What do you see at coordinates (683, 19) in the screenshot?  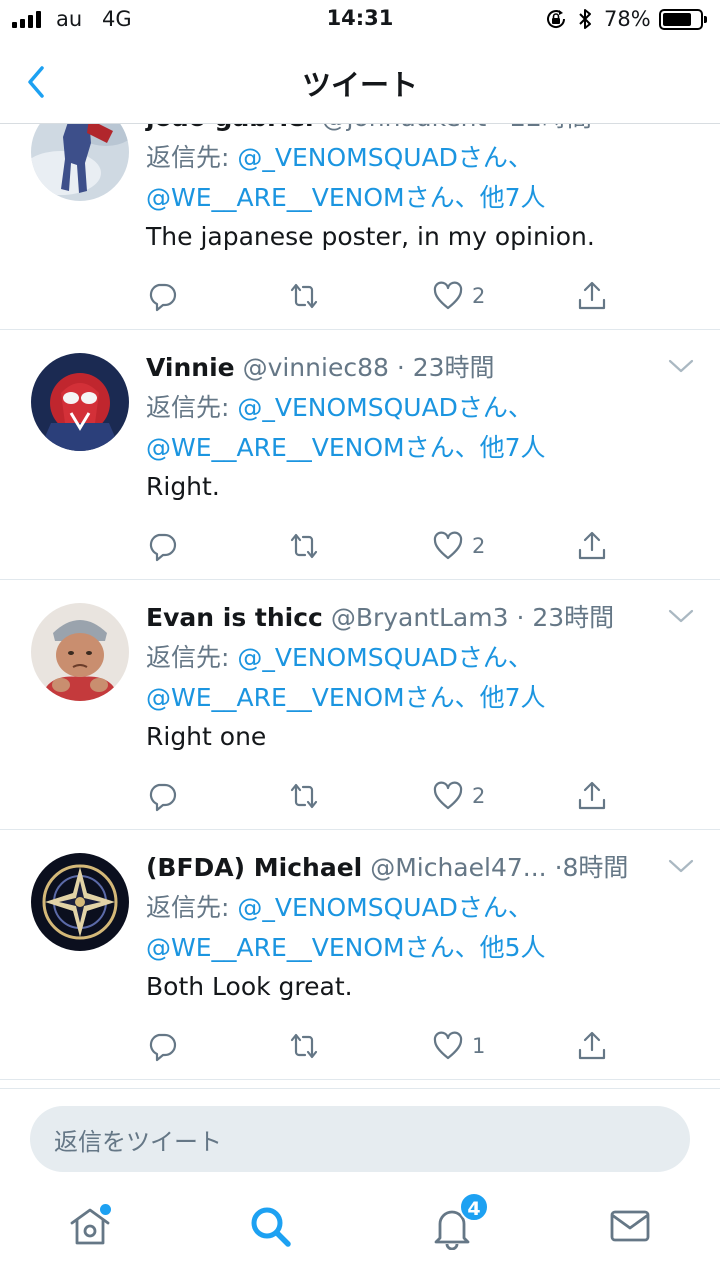 I see `battery-icon` at bounding box center [683, 19].